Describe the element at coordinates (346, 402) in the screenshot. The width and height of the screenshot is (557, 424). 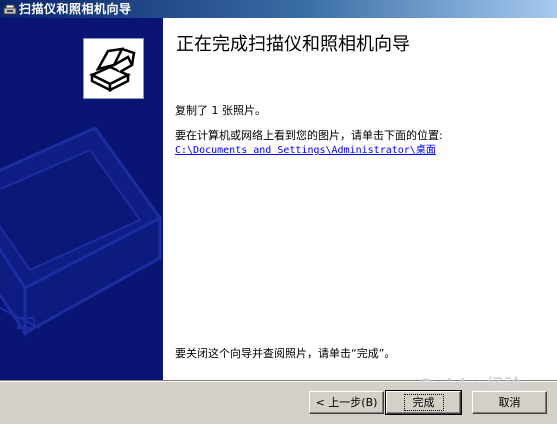
I see `back-button: < 上一步(B)` at that location.